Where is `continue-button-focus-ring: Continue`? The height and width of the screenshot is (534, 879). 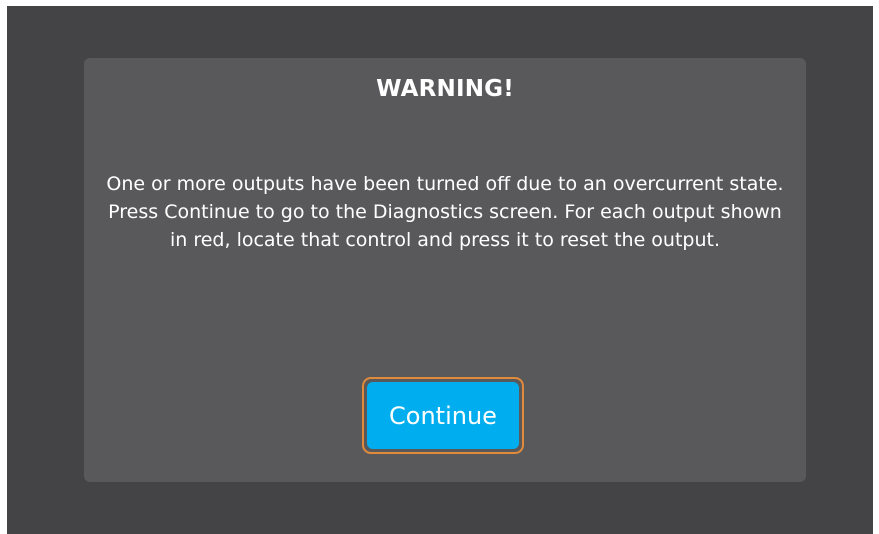 continue-button-focus-ring: Continue is located at coordinates (443, 415).